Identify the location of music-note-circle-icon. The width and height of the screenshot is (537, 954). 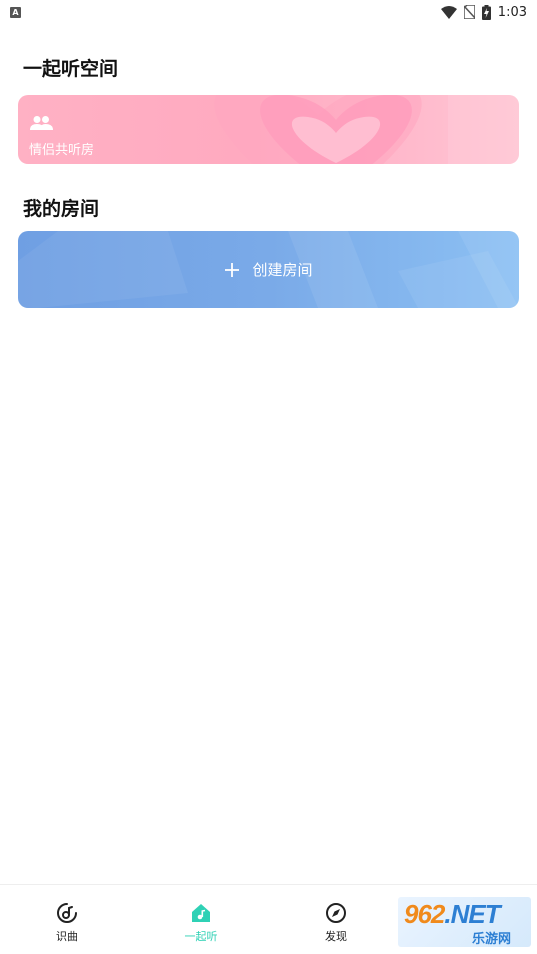
(67, 913).